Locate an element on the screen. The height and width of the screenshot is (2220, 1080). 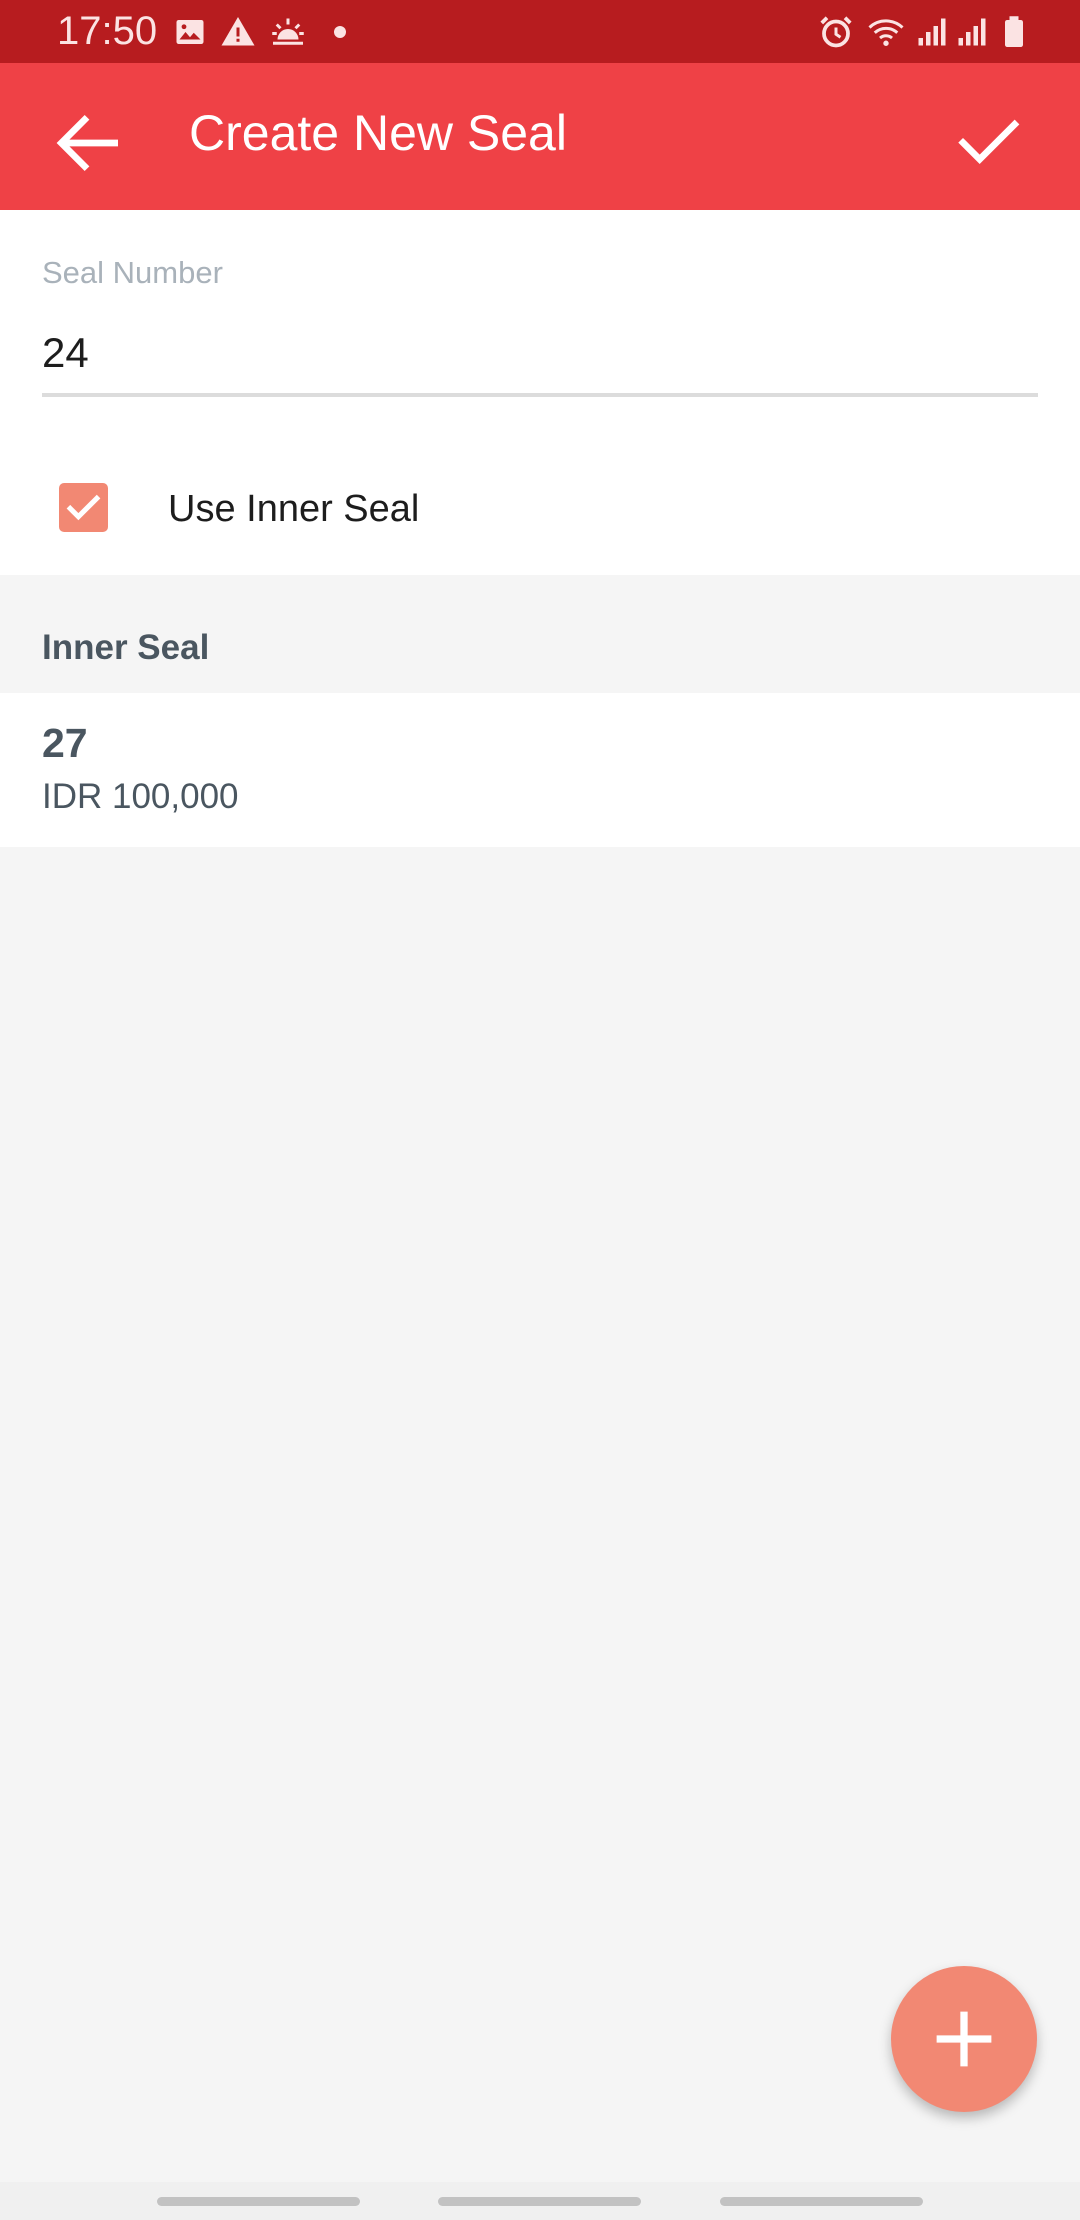
nav-handle-left is located at coordinates (258, 2201).